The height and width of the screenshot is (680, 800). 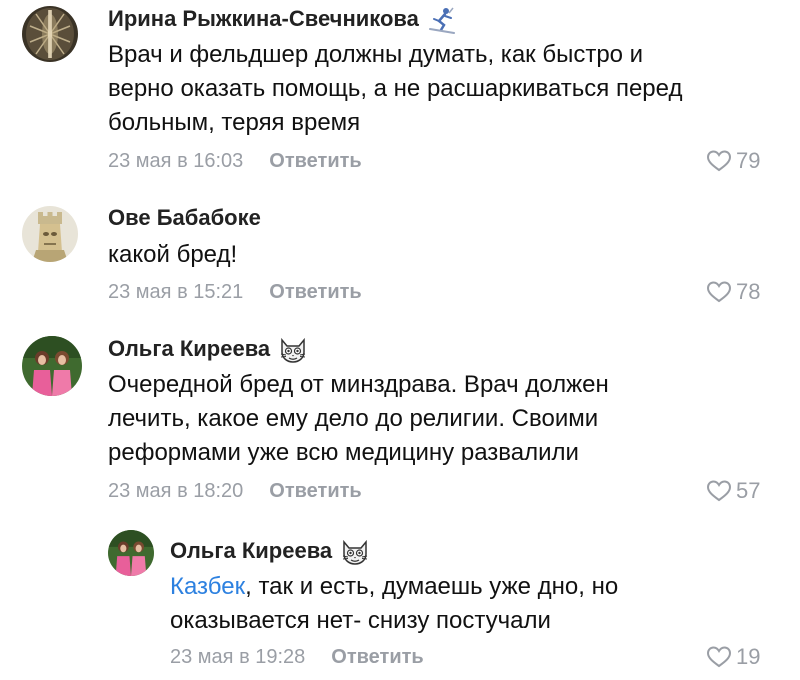 What do you see at coordinates (748, 160) in the screenshot?
I see `like-count: 79` at bounding box center [748, 160].